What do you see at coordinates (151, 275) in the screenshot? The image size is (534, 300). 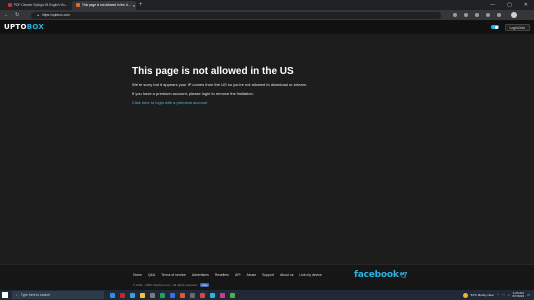 I see `footer-link-qa: Q&A` at bounding box center [151, 275].